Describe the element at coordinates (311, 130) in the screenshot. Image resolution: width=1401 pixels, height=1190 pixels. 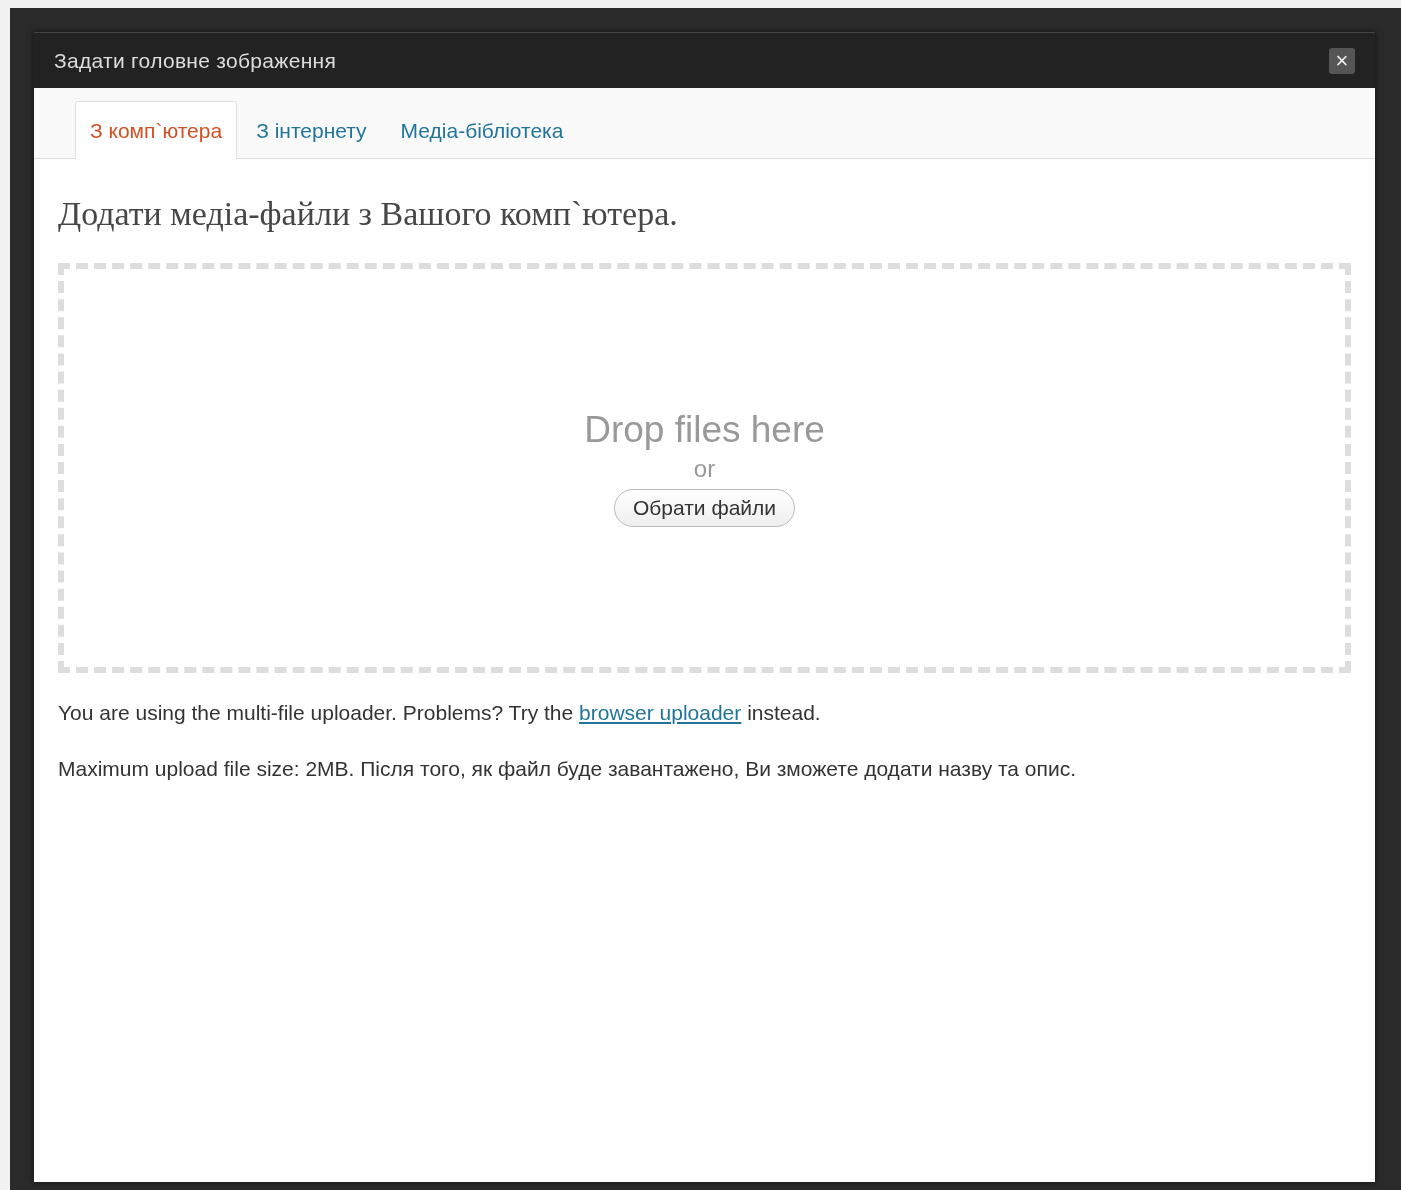
I see `tab: З інтернету` at that location.